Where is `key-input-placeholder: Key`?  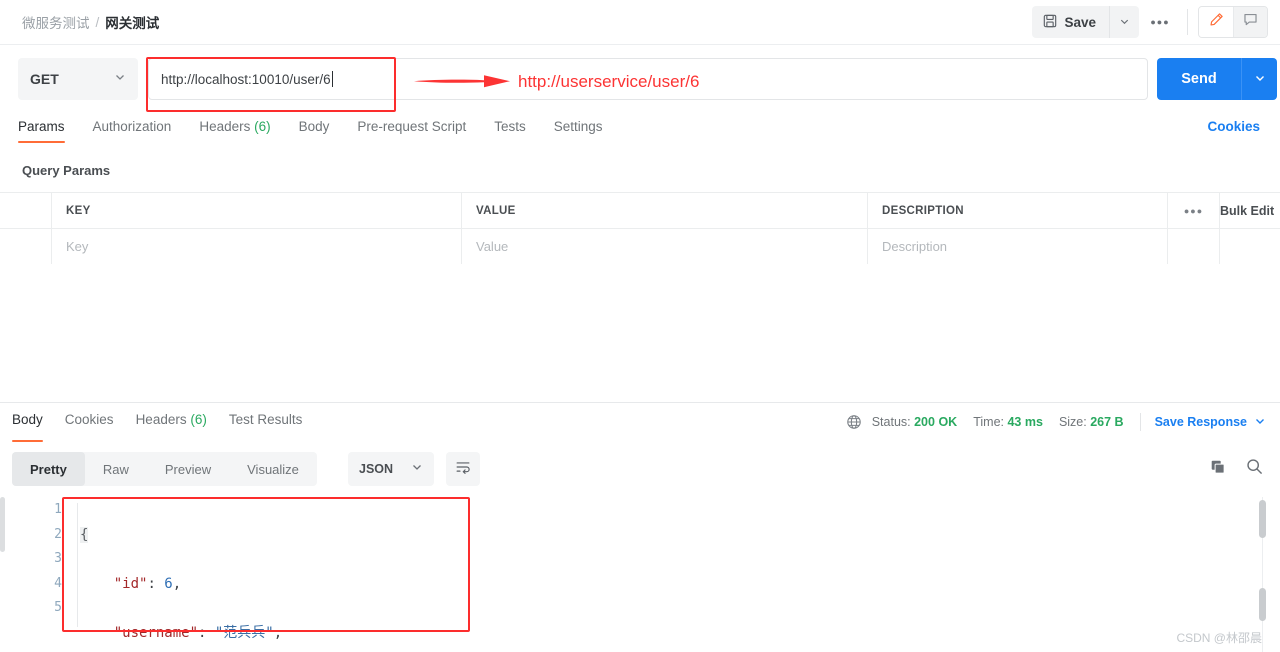 key-input-placeholder: Key is located at coordinates (77, 246).